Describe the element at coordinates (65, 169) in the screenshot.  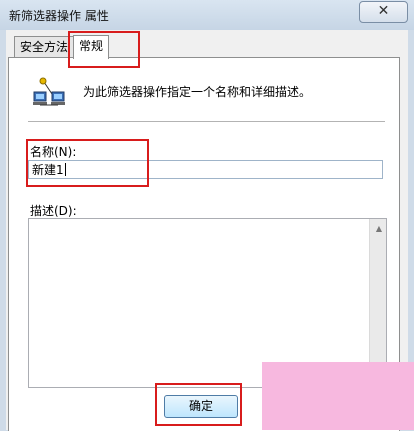
I see `text-caret` at that location.